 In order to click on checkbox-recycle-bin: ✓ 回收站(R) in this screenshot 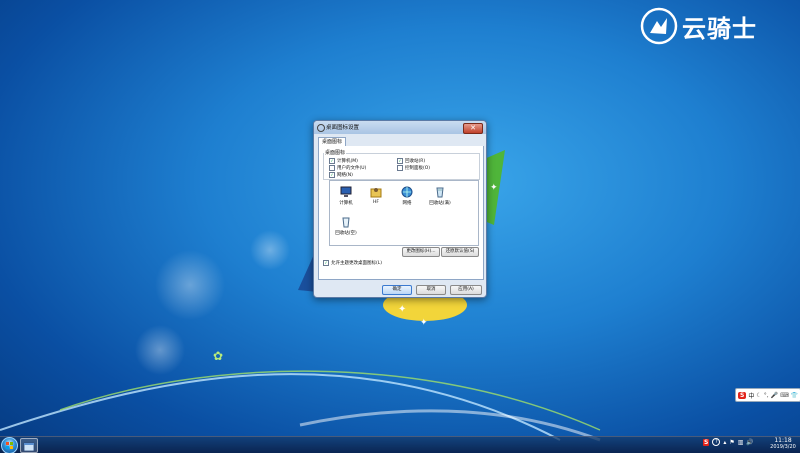, I will do `click(411, 161)`.